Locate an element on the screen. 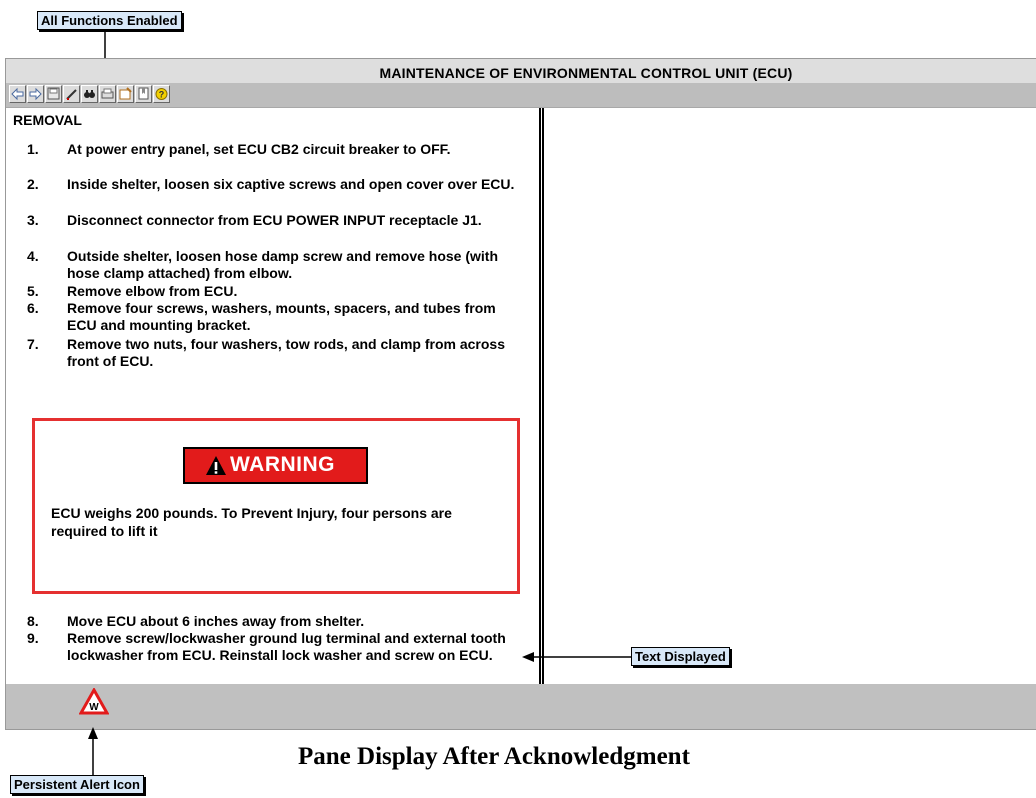  bookmark-icon is located at coordinates (143, 93).